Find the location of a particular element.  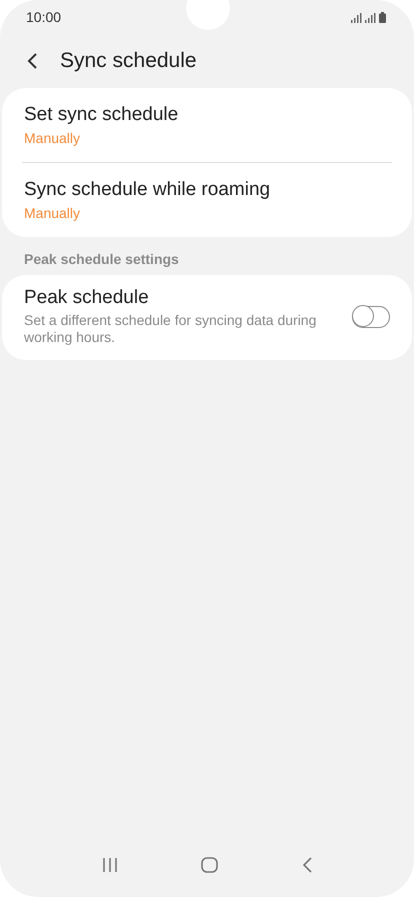

page-title: Sync schedule is located at coordinates (128, 61).